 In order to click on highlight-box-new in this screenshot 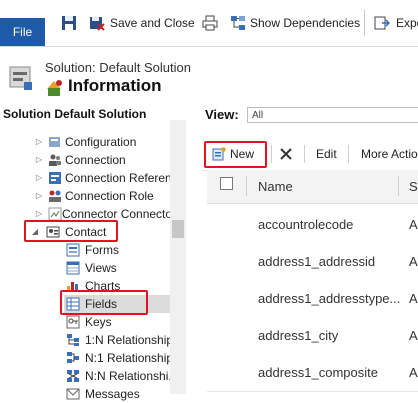, I will do `click(235, 154)`.